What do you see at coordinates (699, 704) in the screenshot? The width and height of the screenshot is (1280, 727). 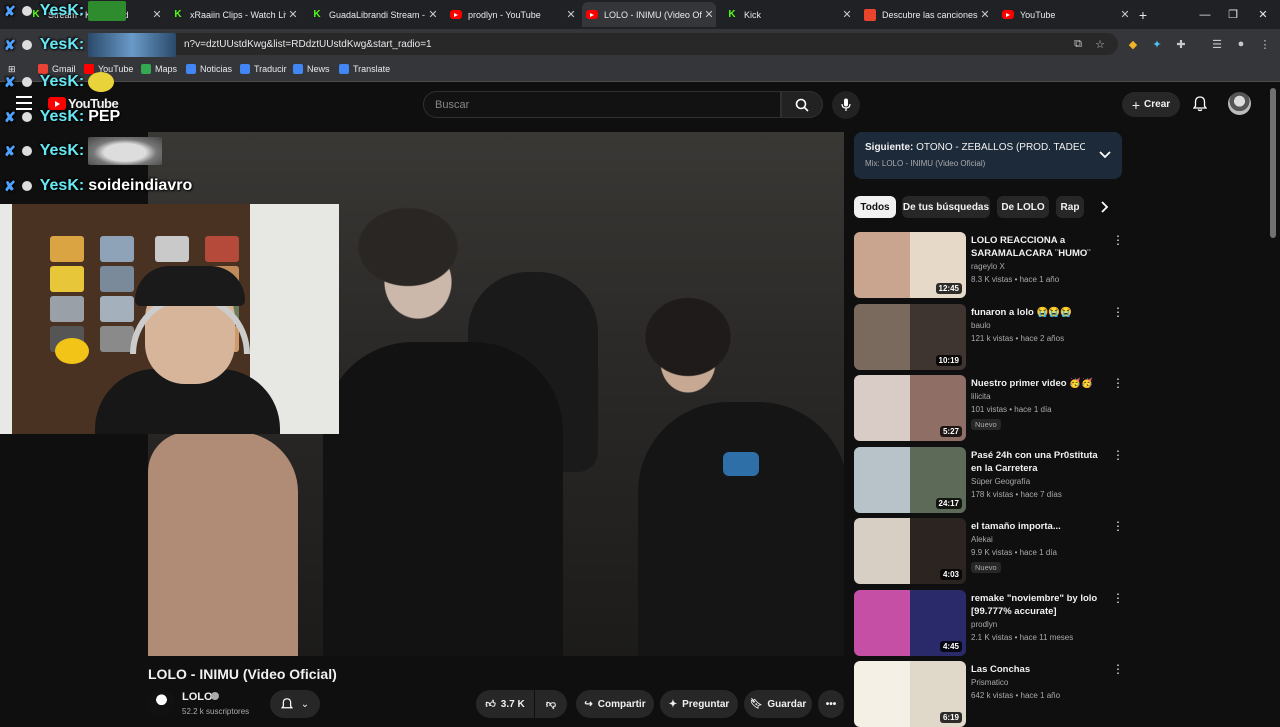 I see `ask-button: ✦ Preguntar` at bounding box center [699, 704].